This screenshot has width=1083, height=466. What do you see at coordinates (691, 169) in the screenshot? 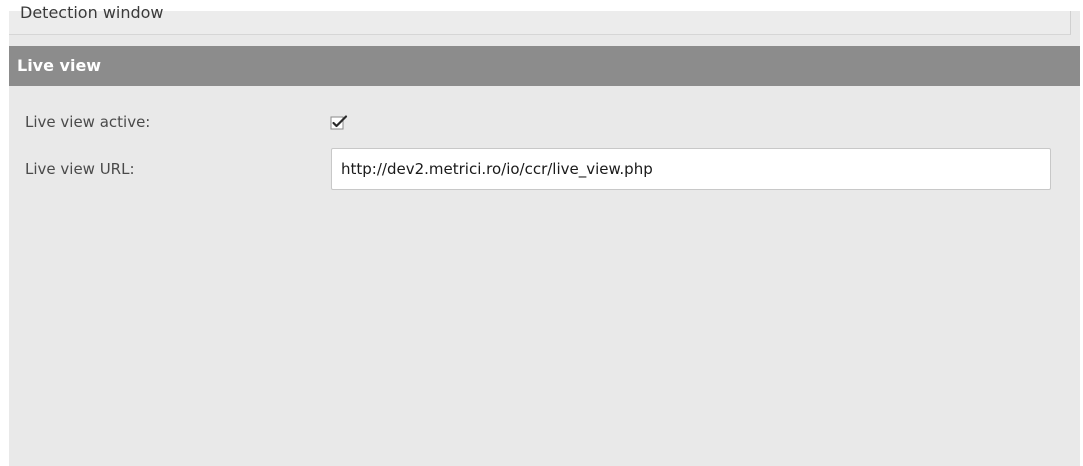
I see `live-view-url-input` at bounding box center [691, 169].